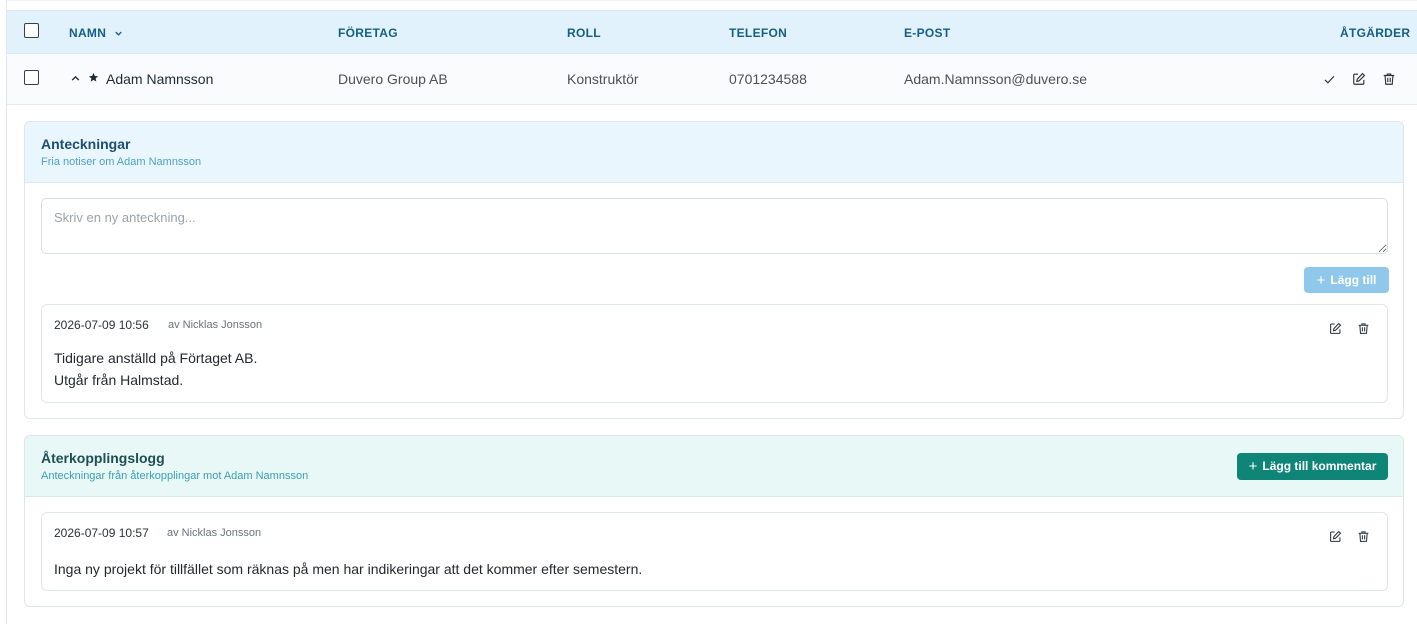 The width and height of the screenshot is (1417, 624). I want to click on select-all-checkbox, so click(31, 30).